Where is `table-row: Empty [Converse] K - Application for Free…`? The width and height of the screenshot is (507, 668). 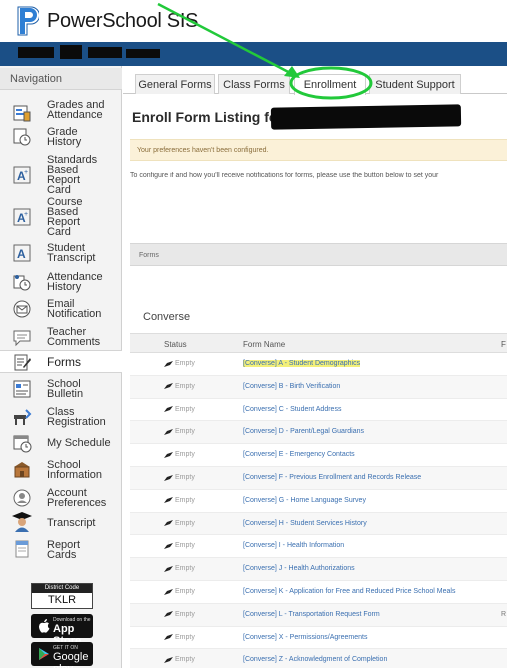
table-row: Empty [Converse] K - Application for Free… is located at coordinates (318, 592).